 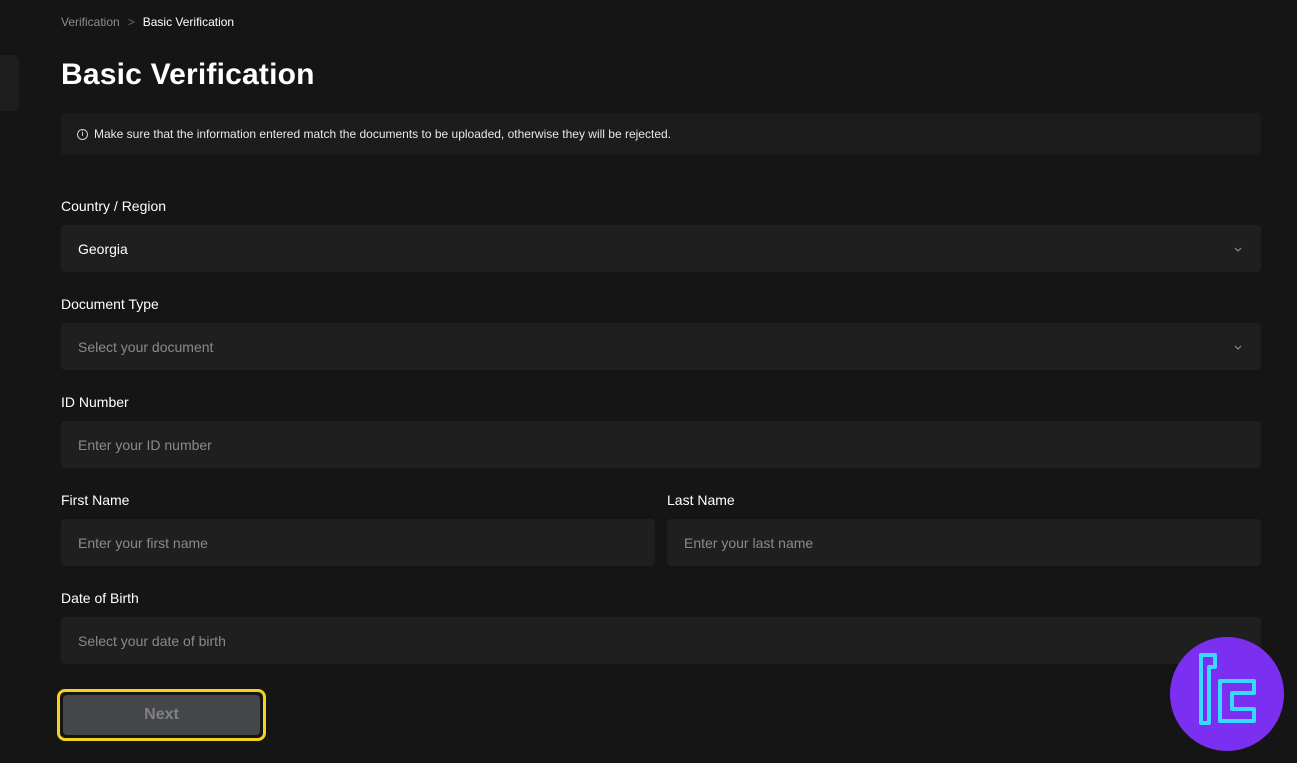 What do you see at coordinates (188, 22) in the screenshot?
I see `breadcrumb-current: Basic Verification` at bounding box center [188, 22].